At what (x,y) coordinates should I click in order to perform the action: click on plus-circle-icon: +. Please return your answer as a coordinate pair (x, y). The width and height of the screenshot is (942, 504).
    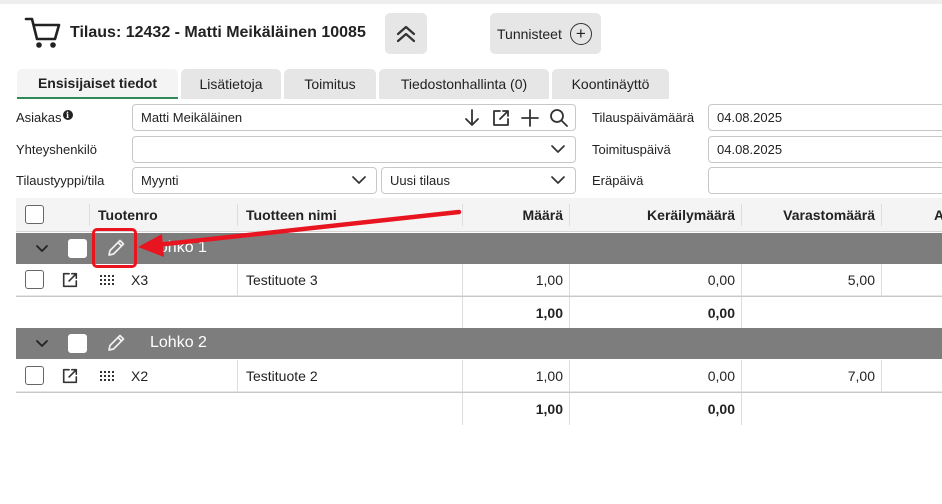
    Looking at the image, I should click on (580, 33).